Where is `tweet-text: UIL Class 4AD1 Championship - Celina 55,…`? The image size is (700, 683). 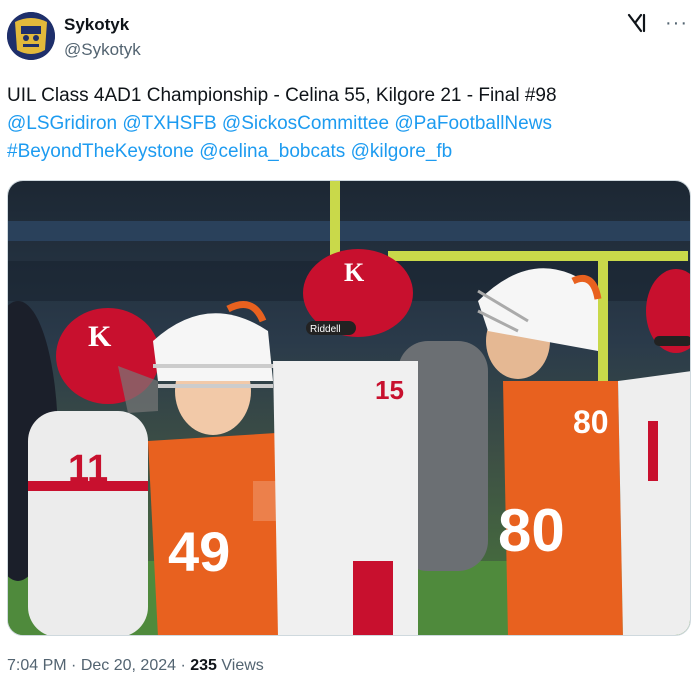 tweet-text: UIL Class 4AD1 Championship - Celina 55,… is located at coordinates (347, 124).